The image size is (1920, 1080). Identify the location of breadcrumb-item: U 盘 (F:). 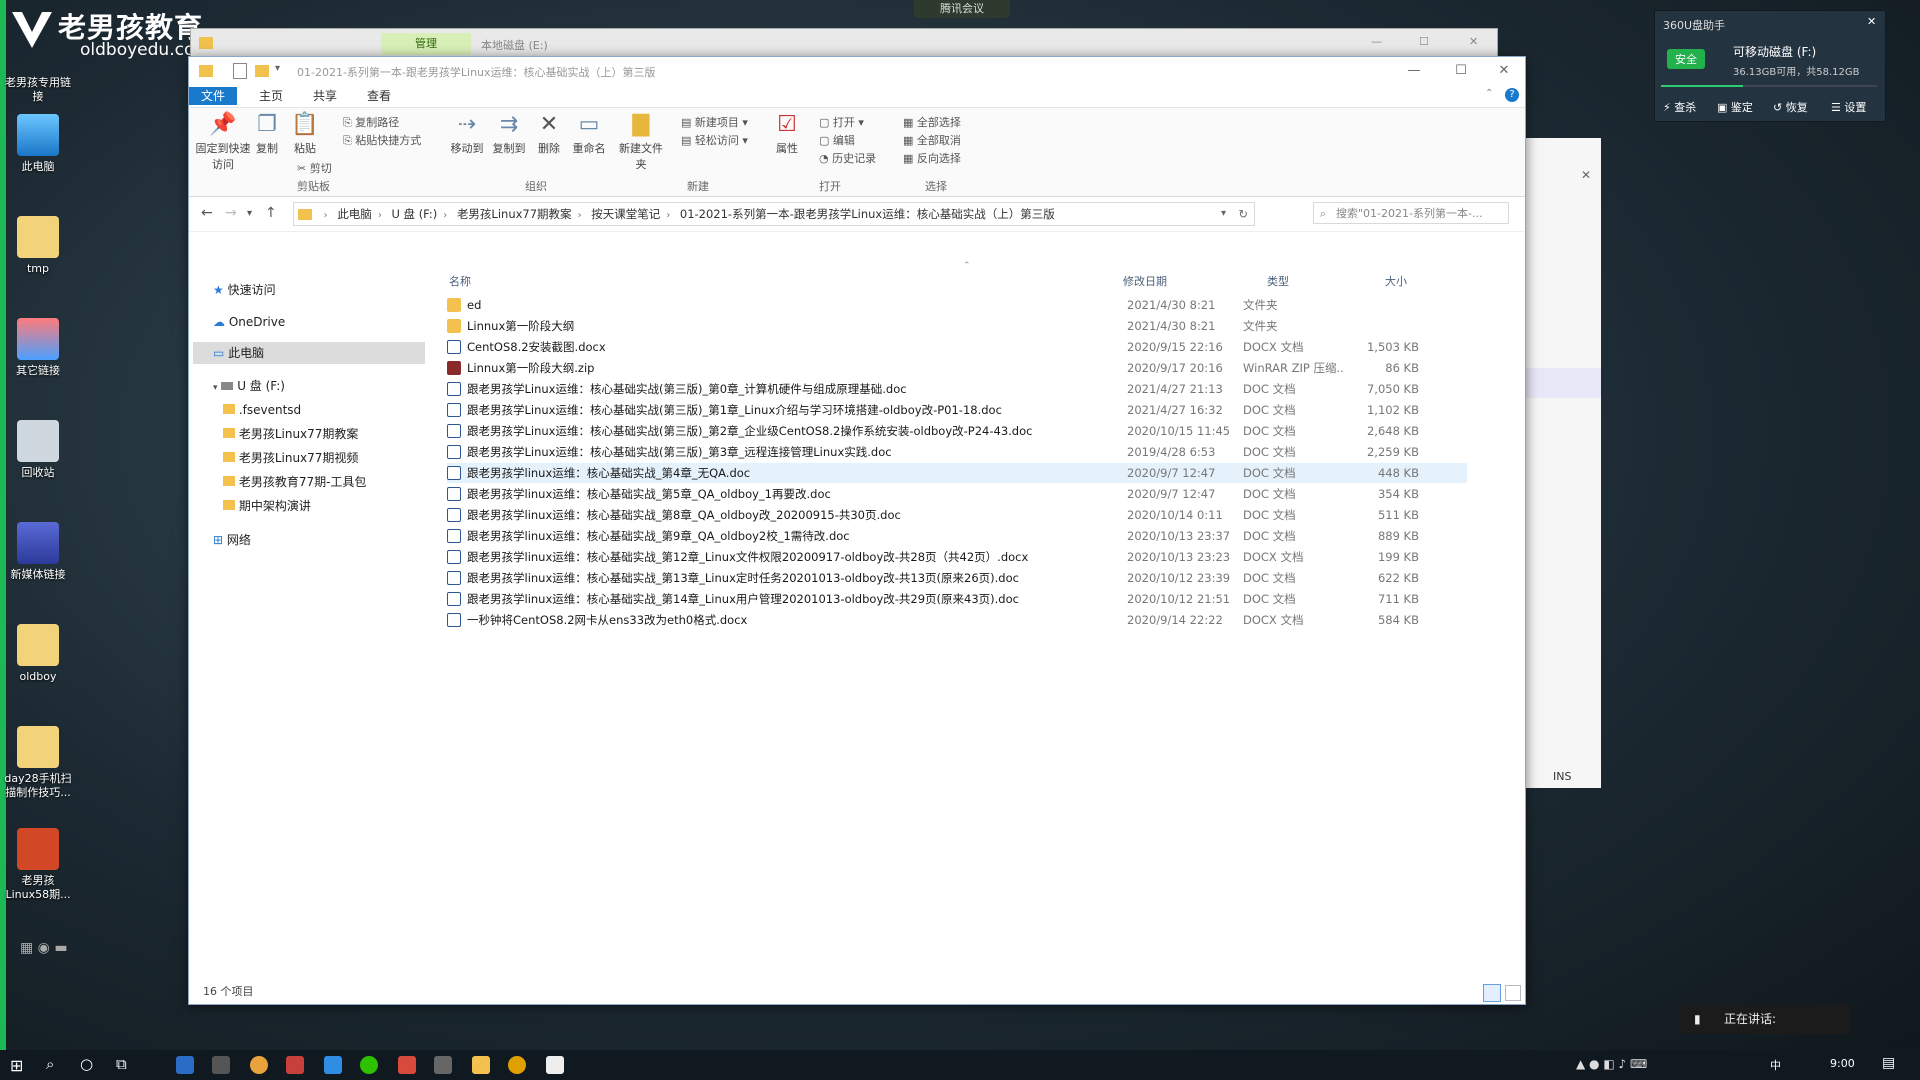
(414, 214).